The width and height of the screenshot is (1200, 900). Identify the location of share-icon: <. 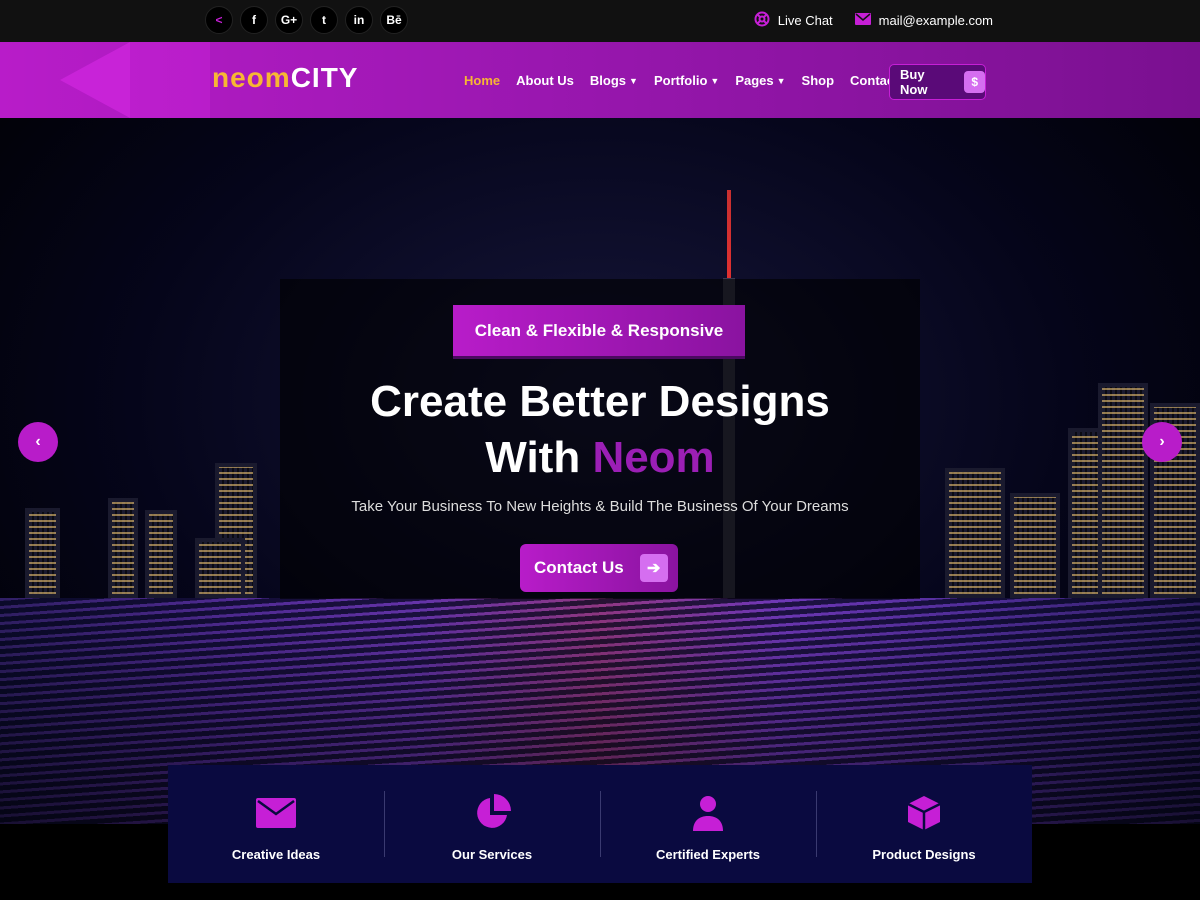
(219, 20).